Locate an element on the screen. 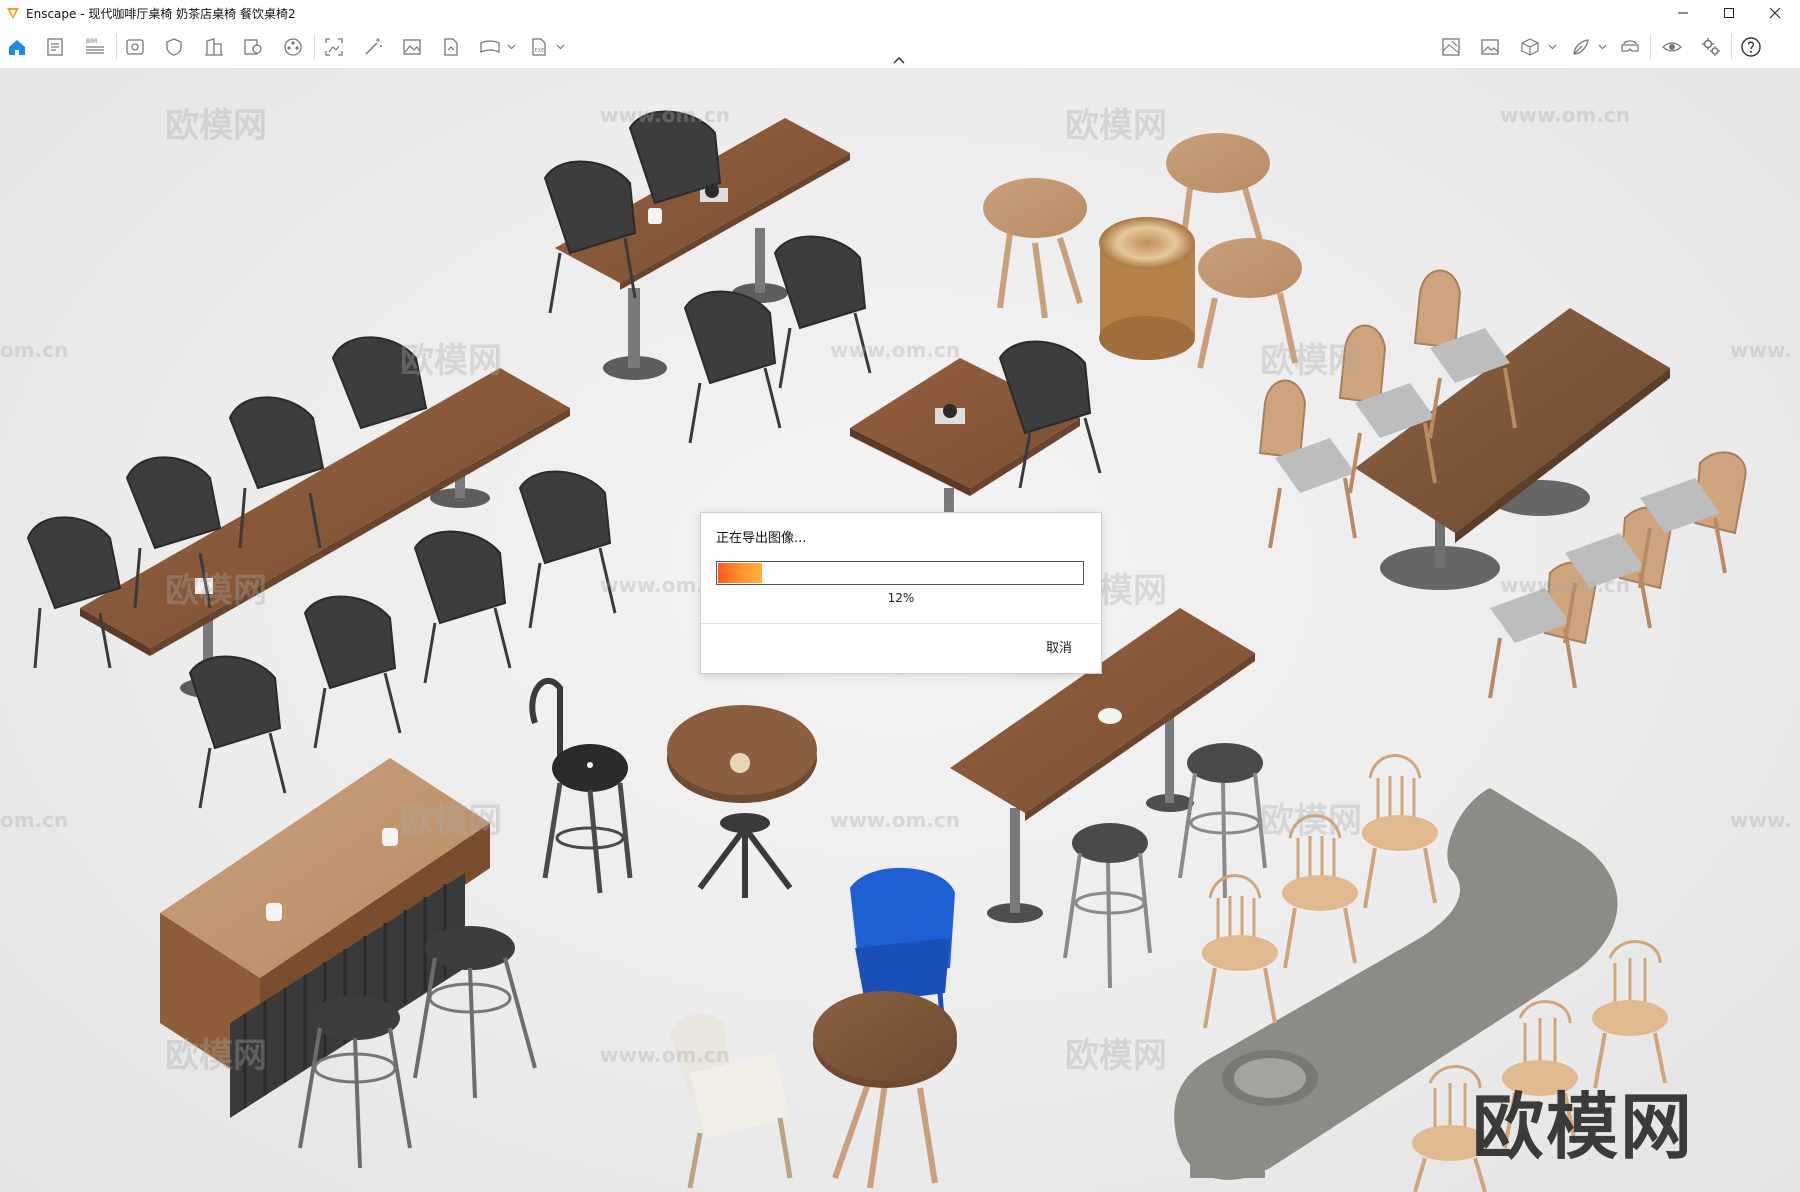 Image resolution: width=1800 pixels, height=1192 pixels. settings-button is located at coordinates (1711, 47).